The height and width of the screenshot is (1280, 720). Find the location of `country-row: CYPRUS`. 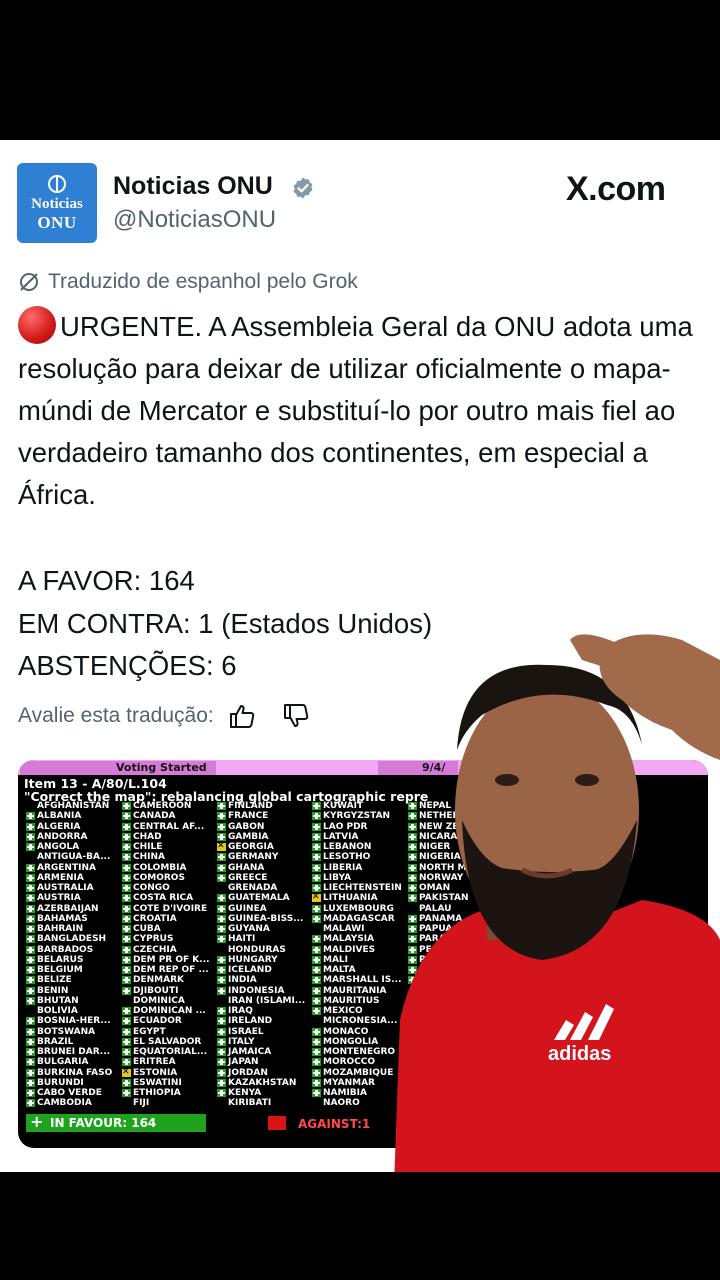

country-row: CYPRUS is located at coordinates (168, 939).